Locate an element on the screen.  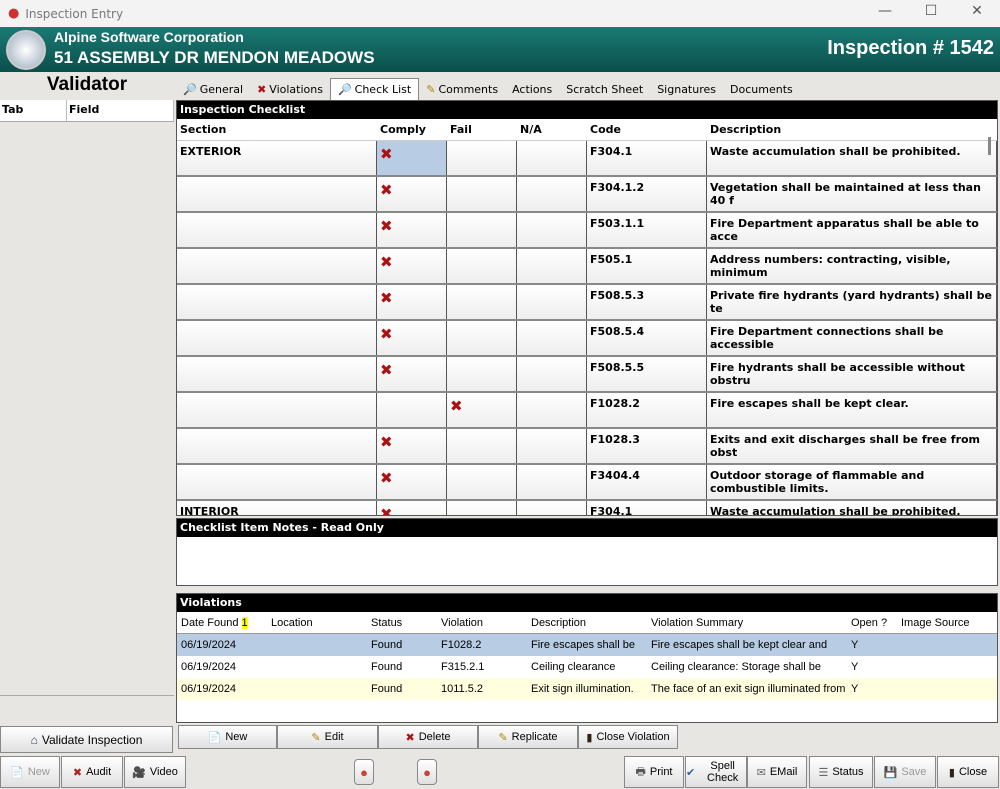
cell-code: F508.5.3 is located at coordinates (647, 302).